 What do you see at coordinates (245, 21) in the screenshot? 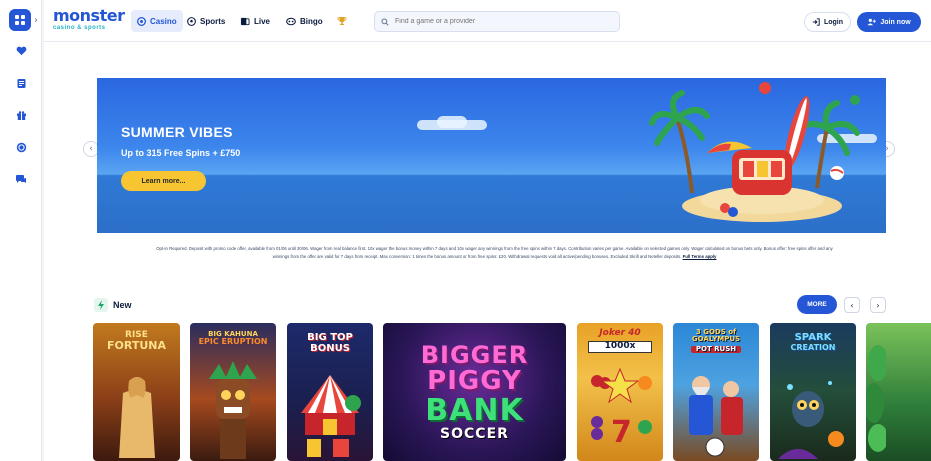
I see `live-cards-icon` at bounding box center [245, 21].